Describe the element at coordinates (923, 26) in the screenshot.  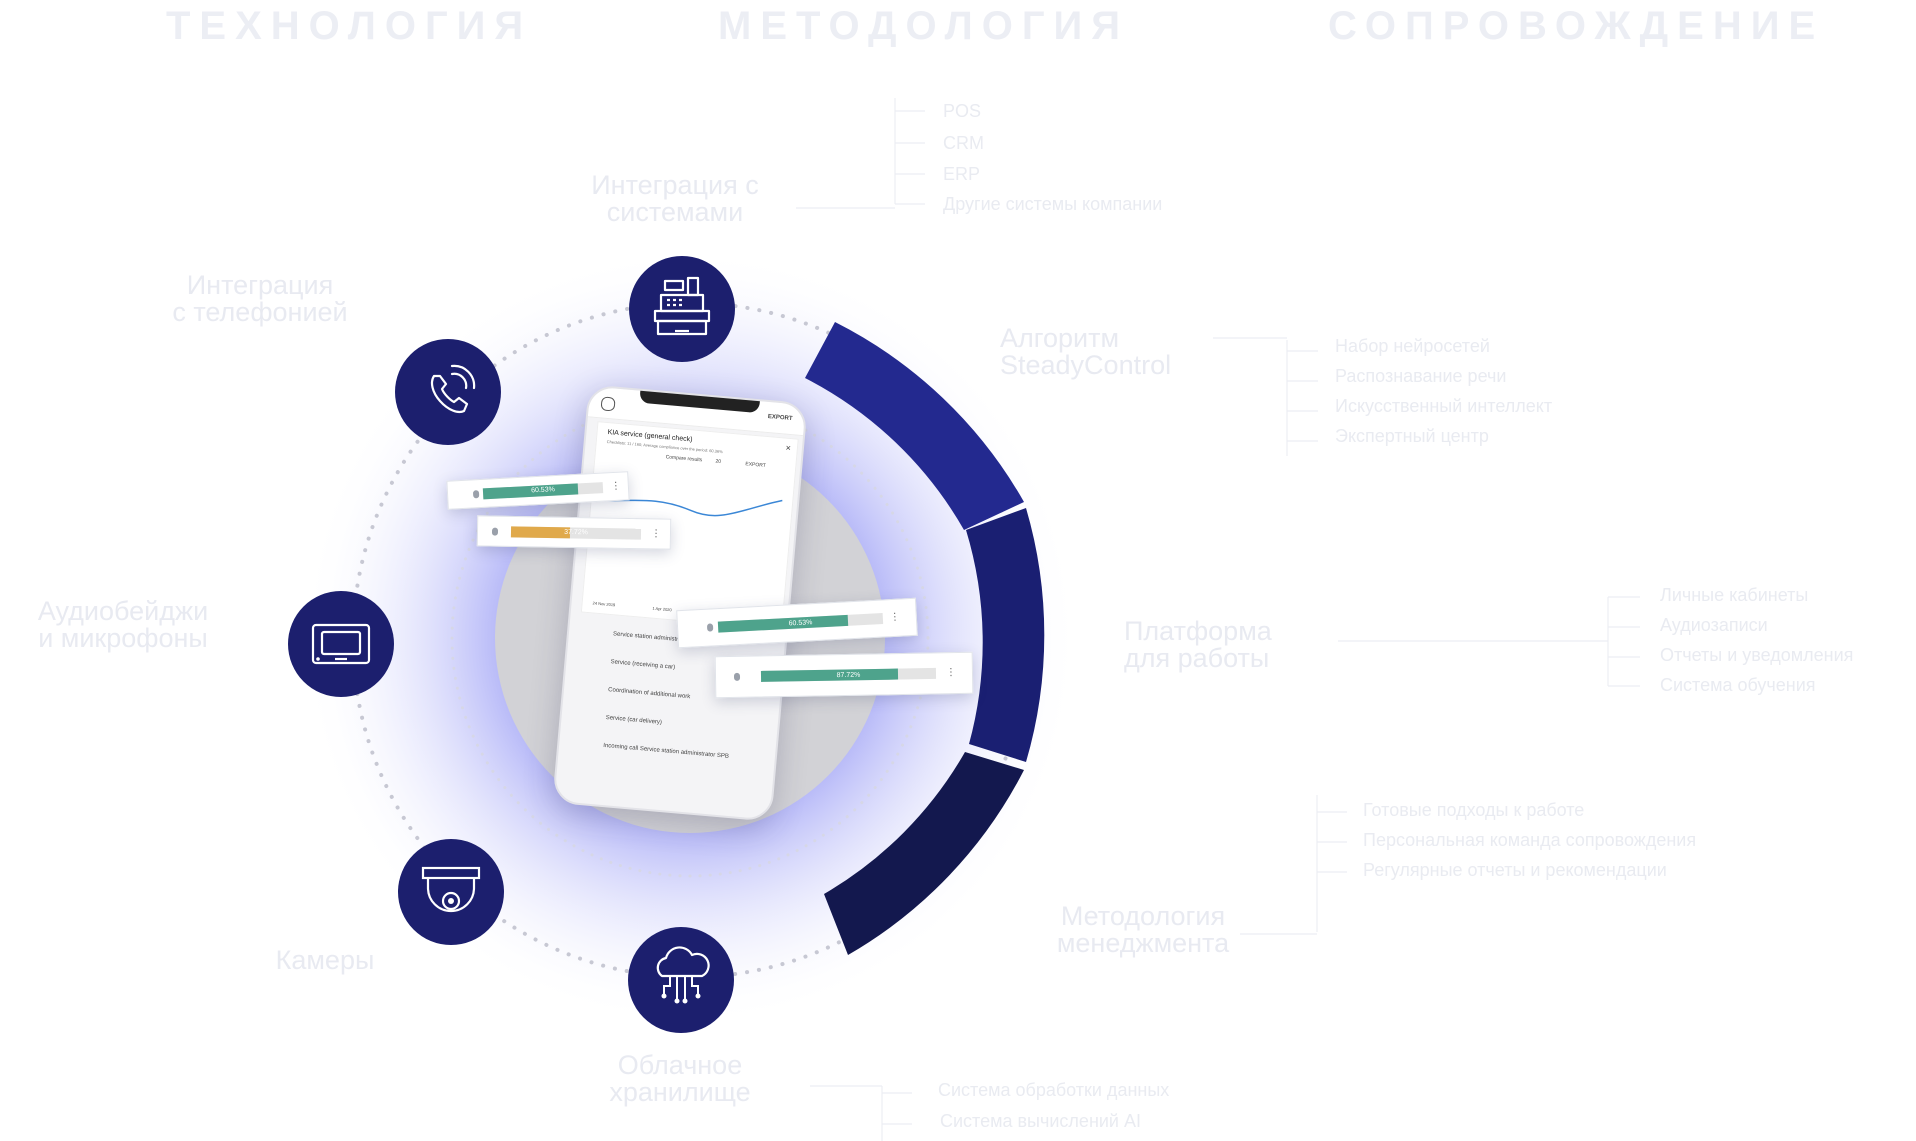
I see `header-methodology: МЕТОДОЛОГИЯ` at that location.